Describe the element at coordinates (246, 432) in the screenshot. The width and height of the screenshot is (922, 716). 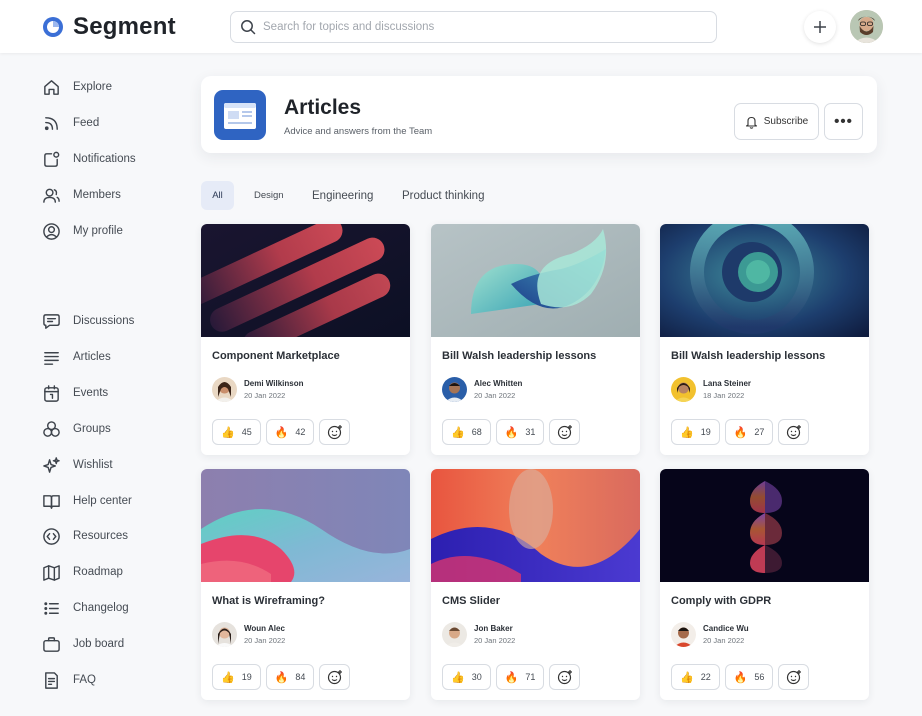
I see `like-count: 45` at that location.